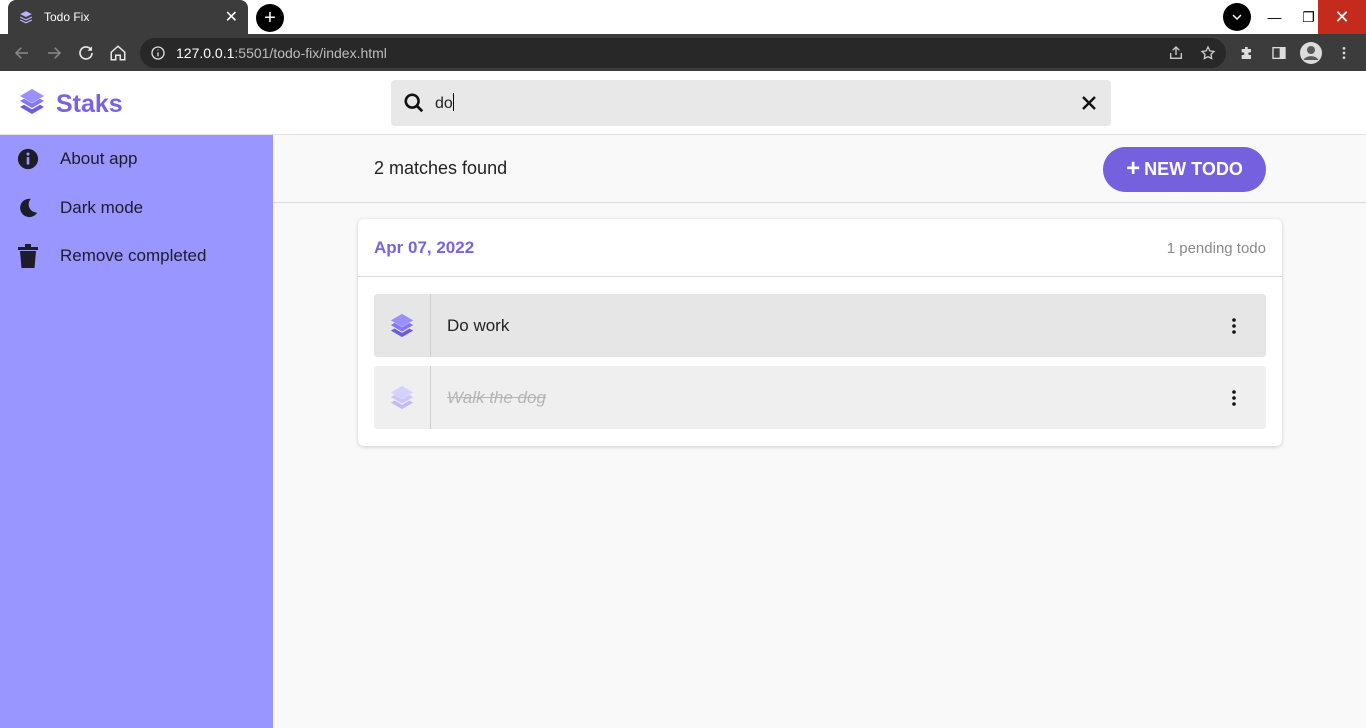 The height and width of the screenshot is (728, 1366). What do you see at coordinates (128, 17) in the screenshot?
I see `browser-tab: Todo Fix ✕` at bounding box center [128, 17].